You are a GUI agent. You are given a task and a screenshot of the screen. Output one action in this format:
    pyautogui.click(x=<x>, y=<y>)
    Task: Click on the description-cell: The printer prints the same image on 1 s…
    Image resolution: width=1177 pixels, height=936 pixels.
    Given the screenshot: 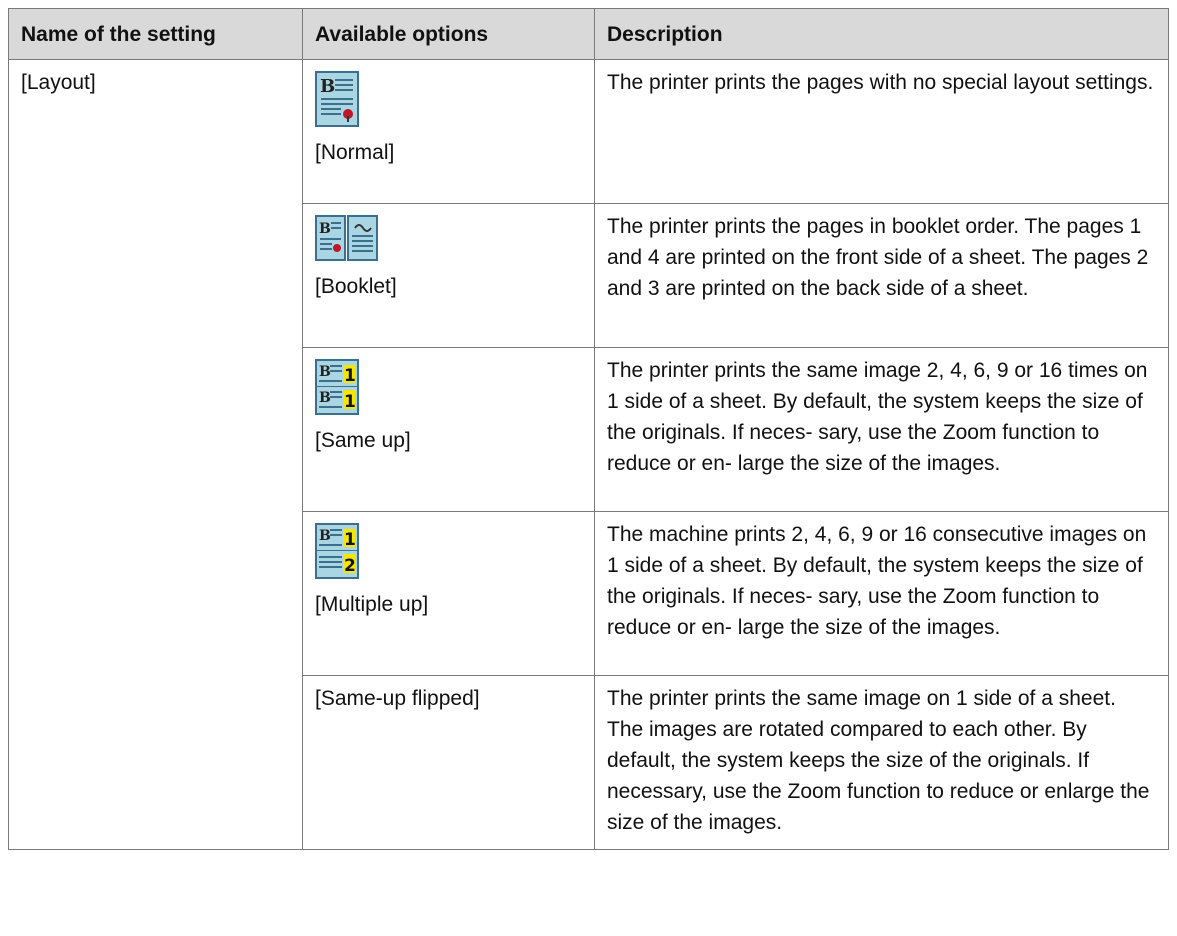 What is the action you would take?
    pyautogui.click(x=881, y=762)
    